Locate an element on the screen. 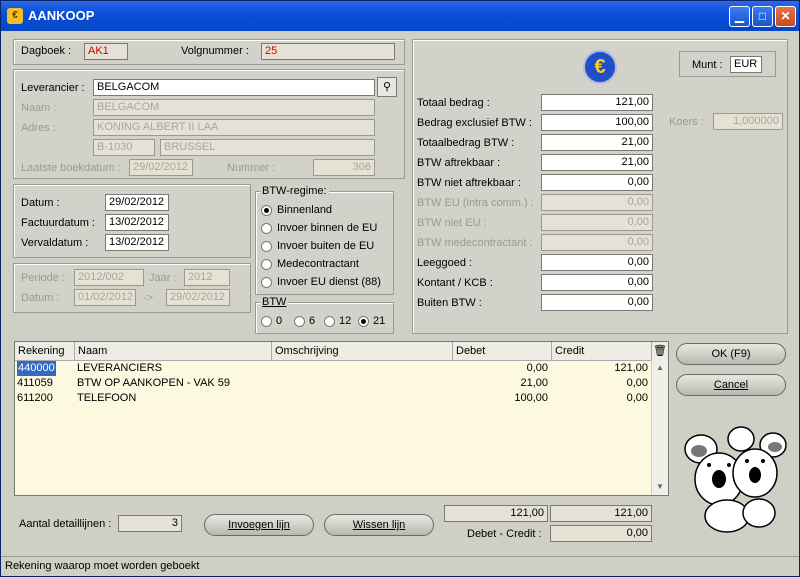  col-omschrijving: Omschrijving is located at coordinates (362, 351).